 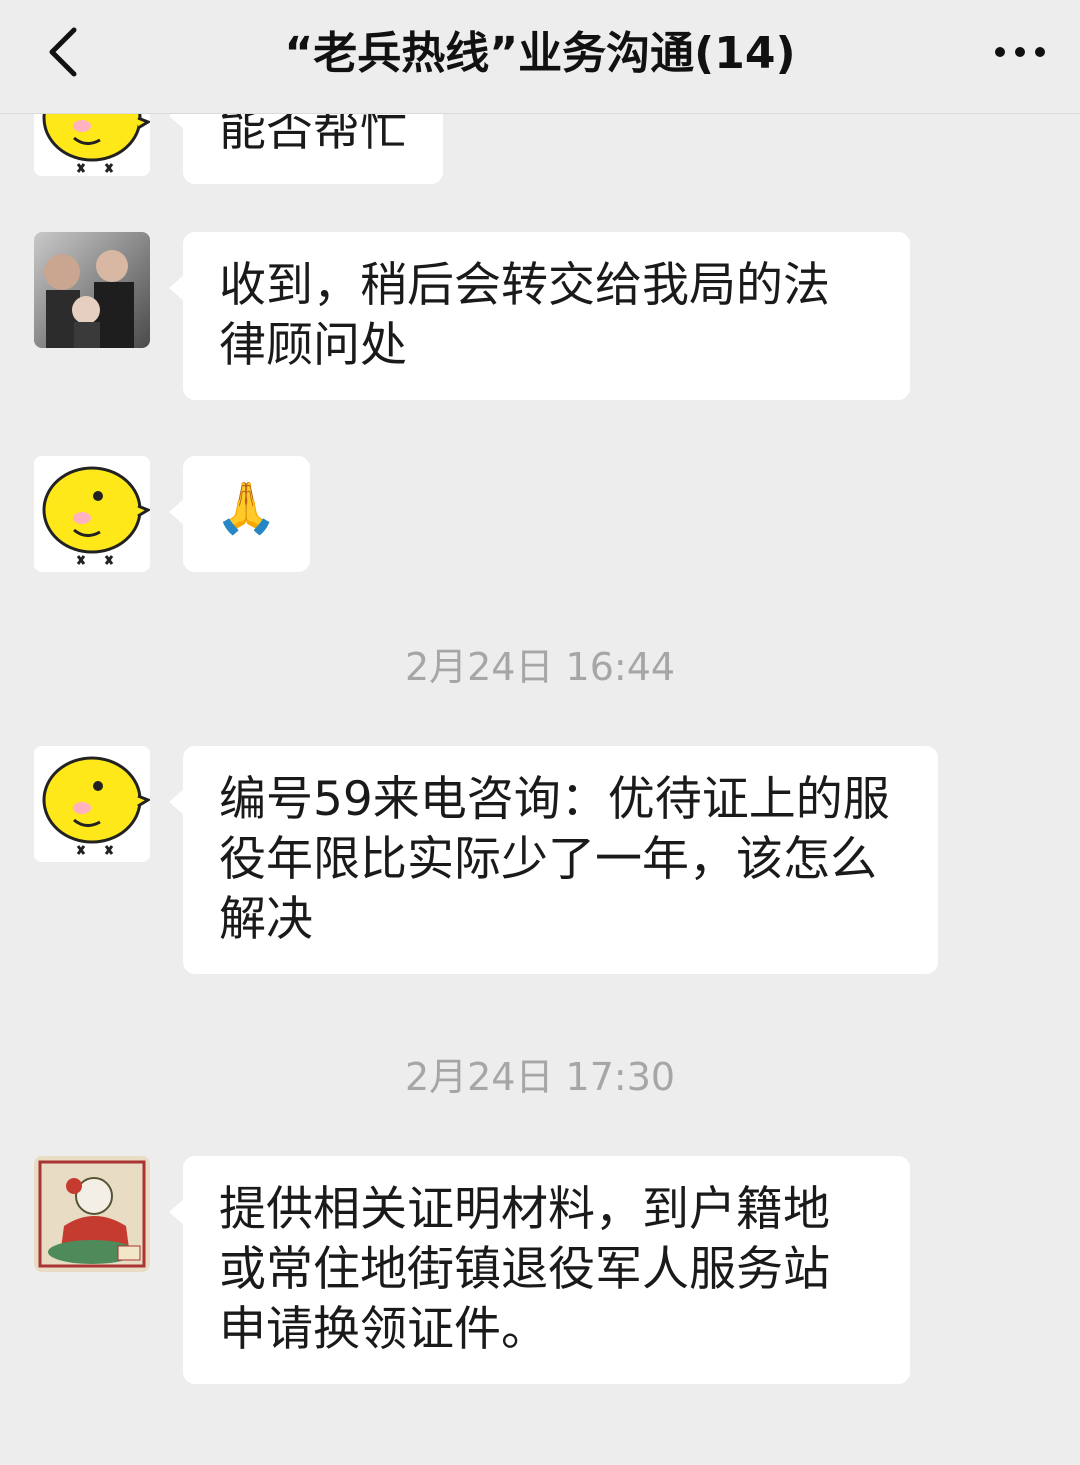 I want to click on timestamp: 2月24日 17:30, so click(x=540, y=1077).